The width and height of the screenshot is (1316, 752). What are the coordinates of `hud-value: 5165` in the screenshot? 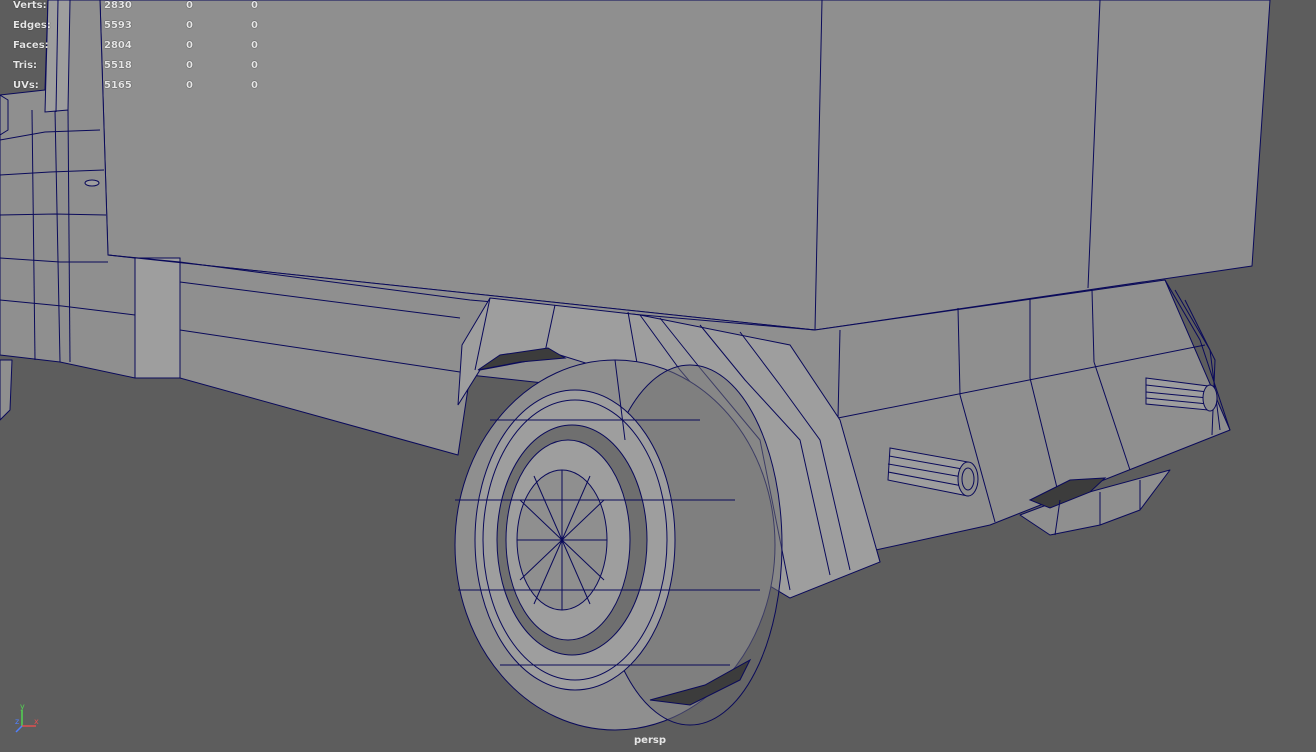 It's located at (118, 85).